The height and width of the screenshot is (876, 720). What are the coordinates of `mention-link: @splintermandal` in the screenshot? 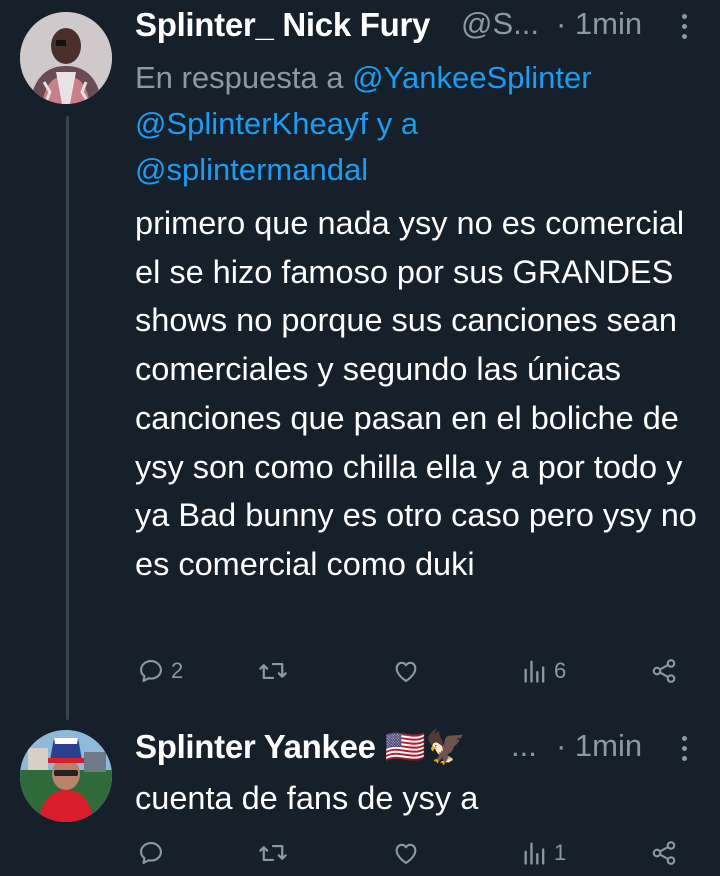 It's located at (251, 169).